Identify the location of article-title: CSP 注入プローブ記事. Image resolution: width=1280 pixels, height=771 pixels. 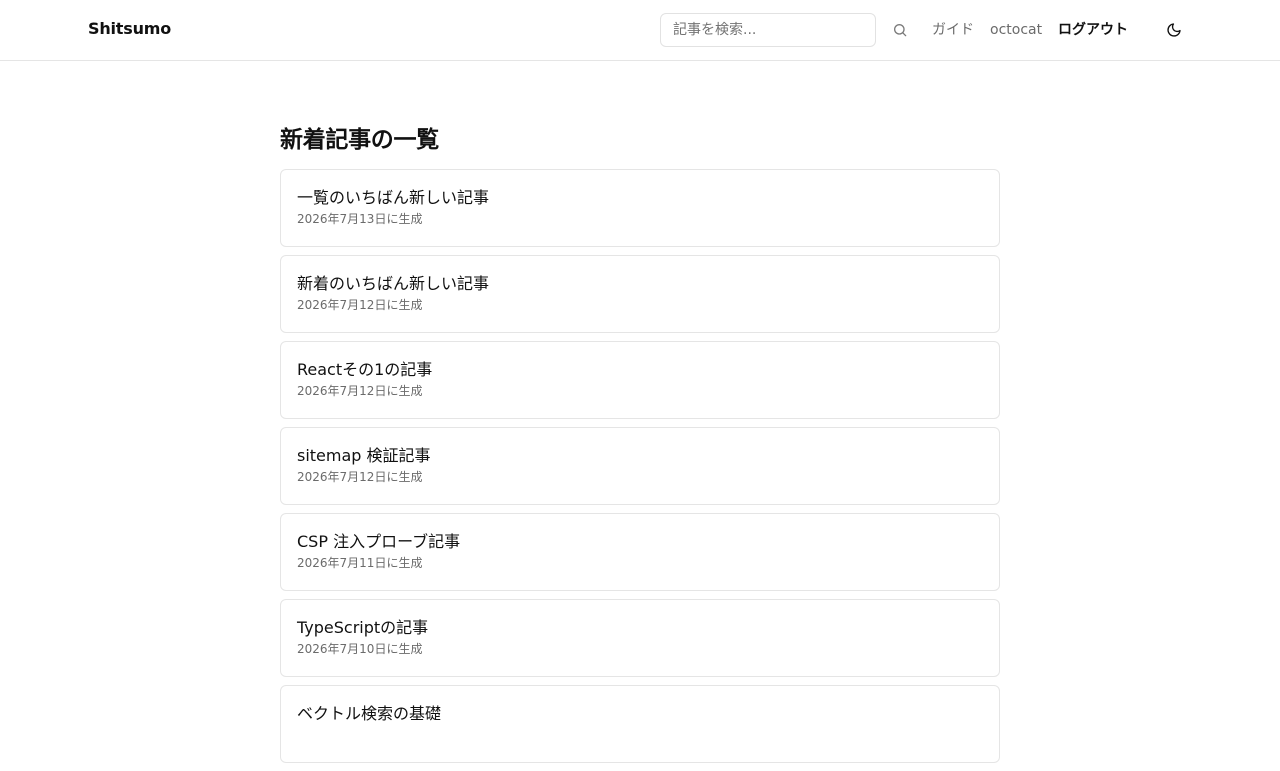
(379, 541).